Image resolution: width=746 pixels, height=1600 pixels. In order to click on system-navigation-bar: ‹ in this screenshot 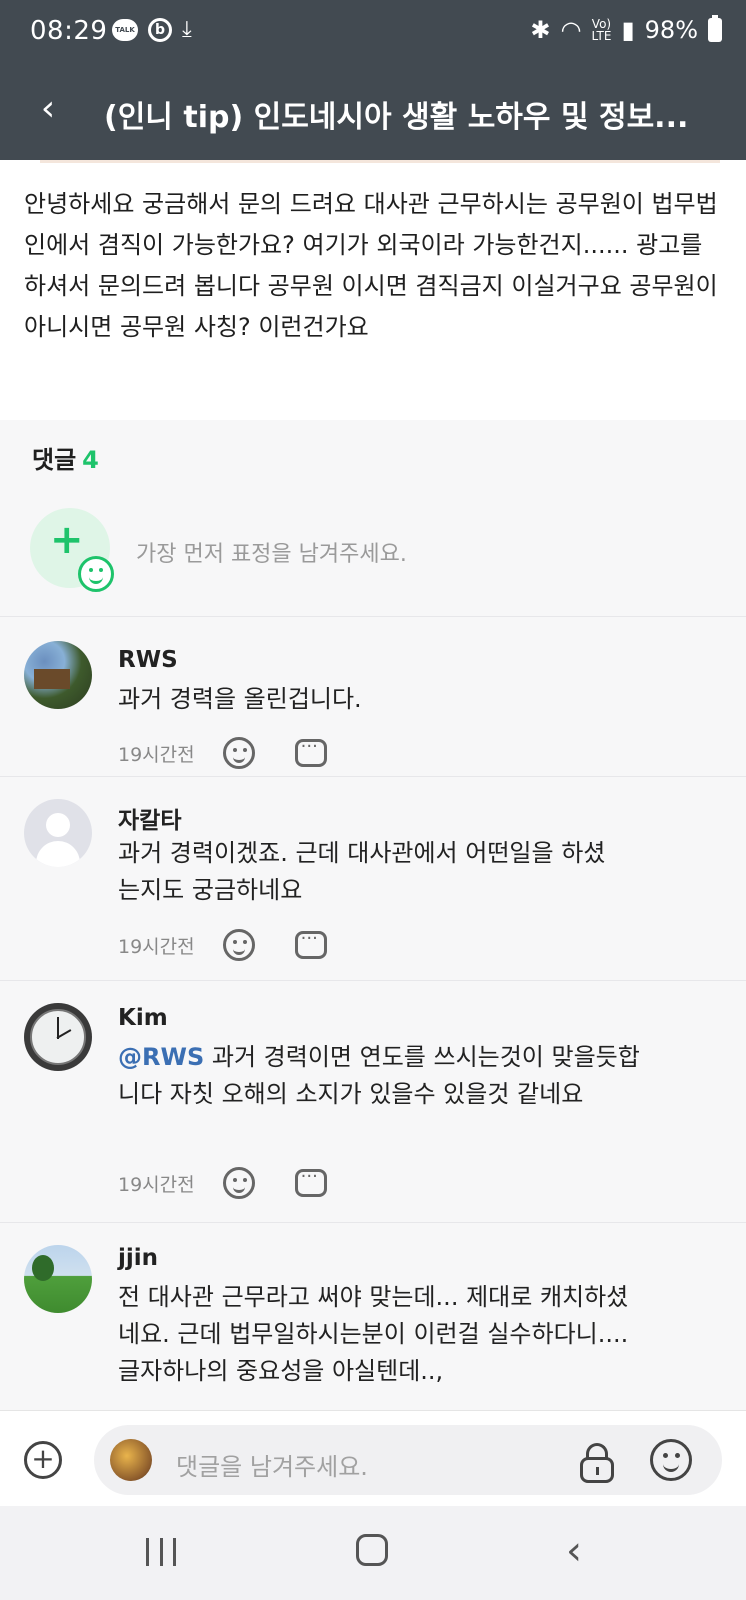, I will do `click(373, 1553)`.